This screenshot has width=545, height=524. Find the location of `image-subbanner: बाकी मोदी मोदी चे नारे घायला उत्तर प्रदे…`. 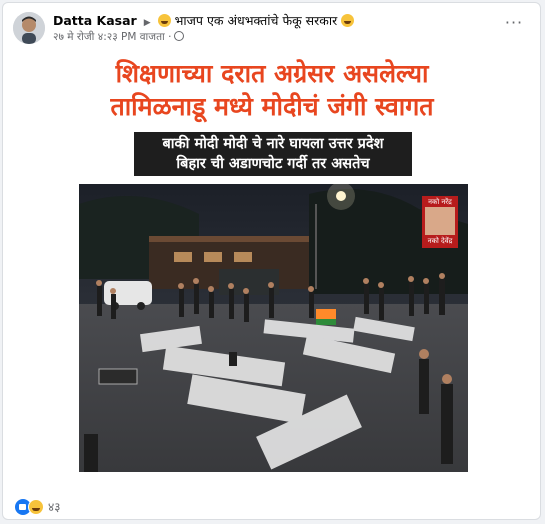

image-subbanner: बाकी मोदी मोदी चे नारे घायला उत्तर प्रदे… is located at coordinates (273, 154).